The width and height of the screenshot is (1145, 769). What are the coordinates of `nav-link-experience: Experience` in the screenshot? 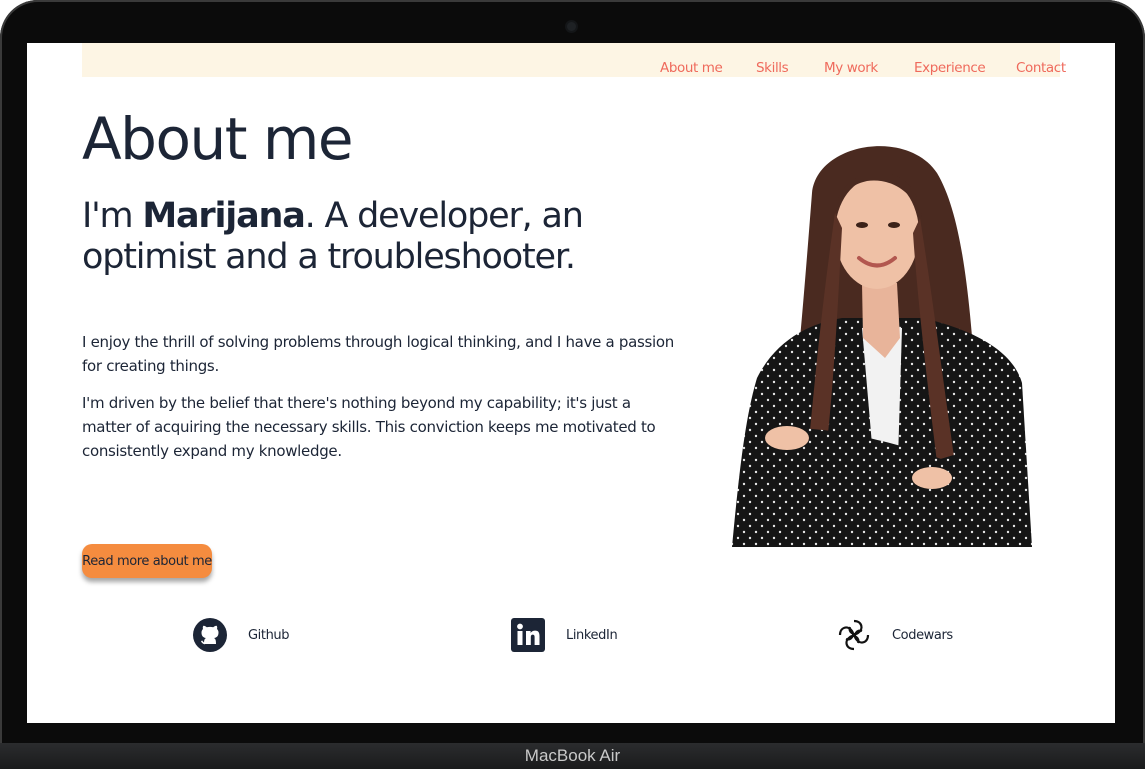 It's located at (950, 68).